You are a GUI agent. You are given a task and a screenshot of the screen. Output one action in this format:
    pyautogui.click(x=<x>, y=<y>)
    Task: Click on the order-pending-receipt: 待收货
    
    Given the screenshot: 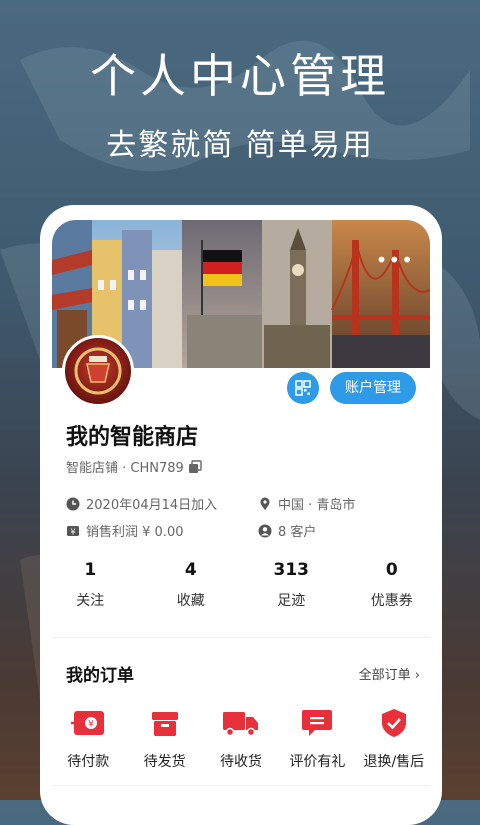 What is the action you would take?
    pyautogui.click(x=241, y=739)
    